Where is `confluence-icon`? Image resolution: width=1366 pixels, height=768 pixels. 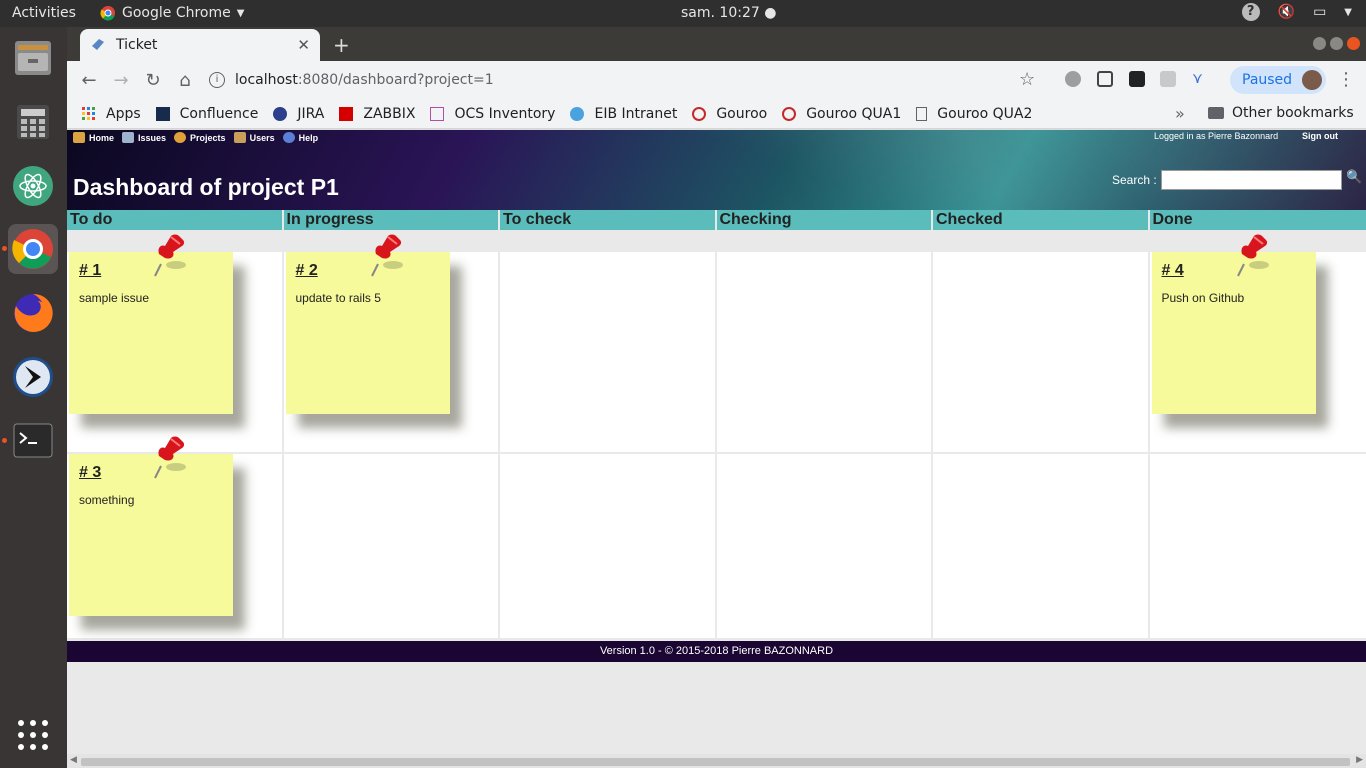
confluence-icon is located at coordinates (162, 113).